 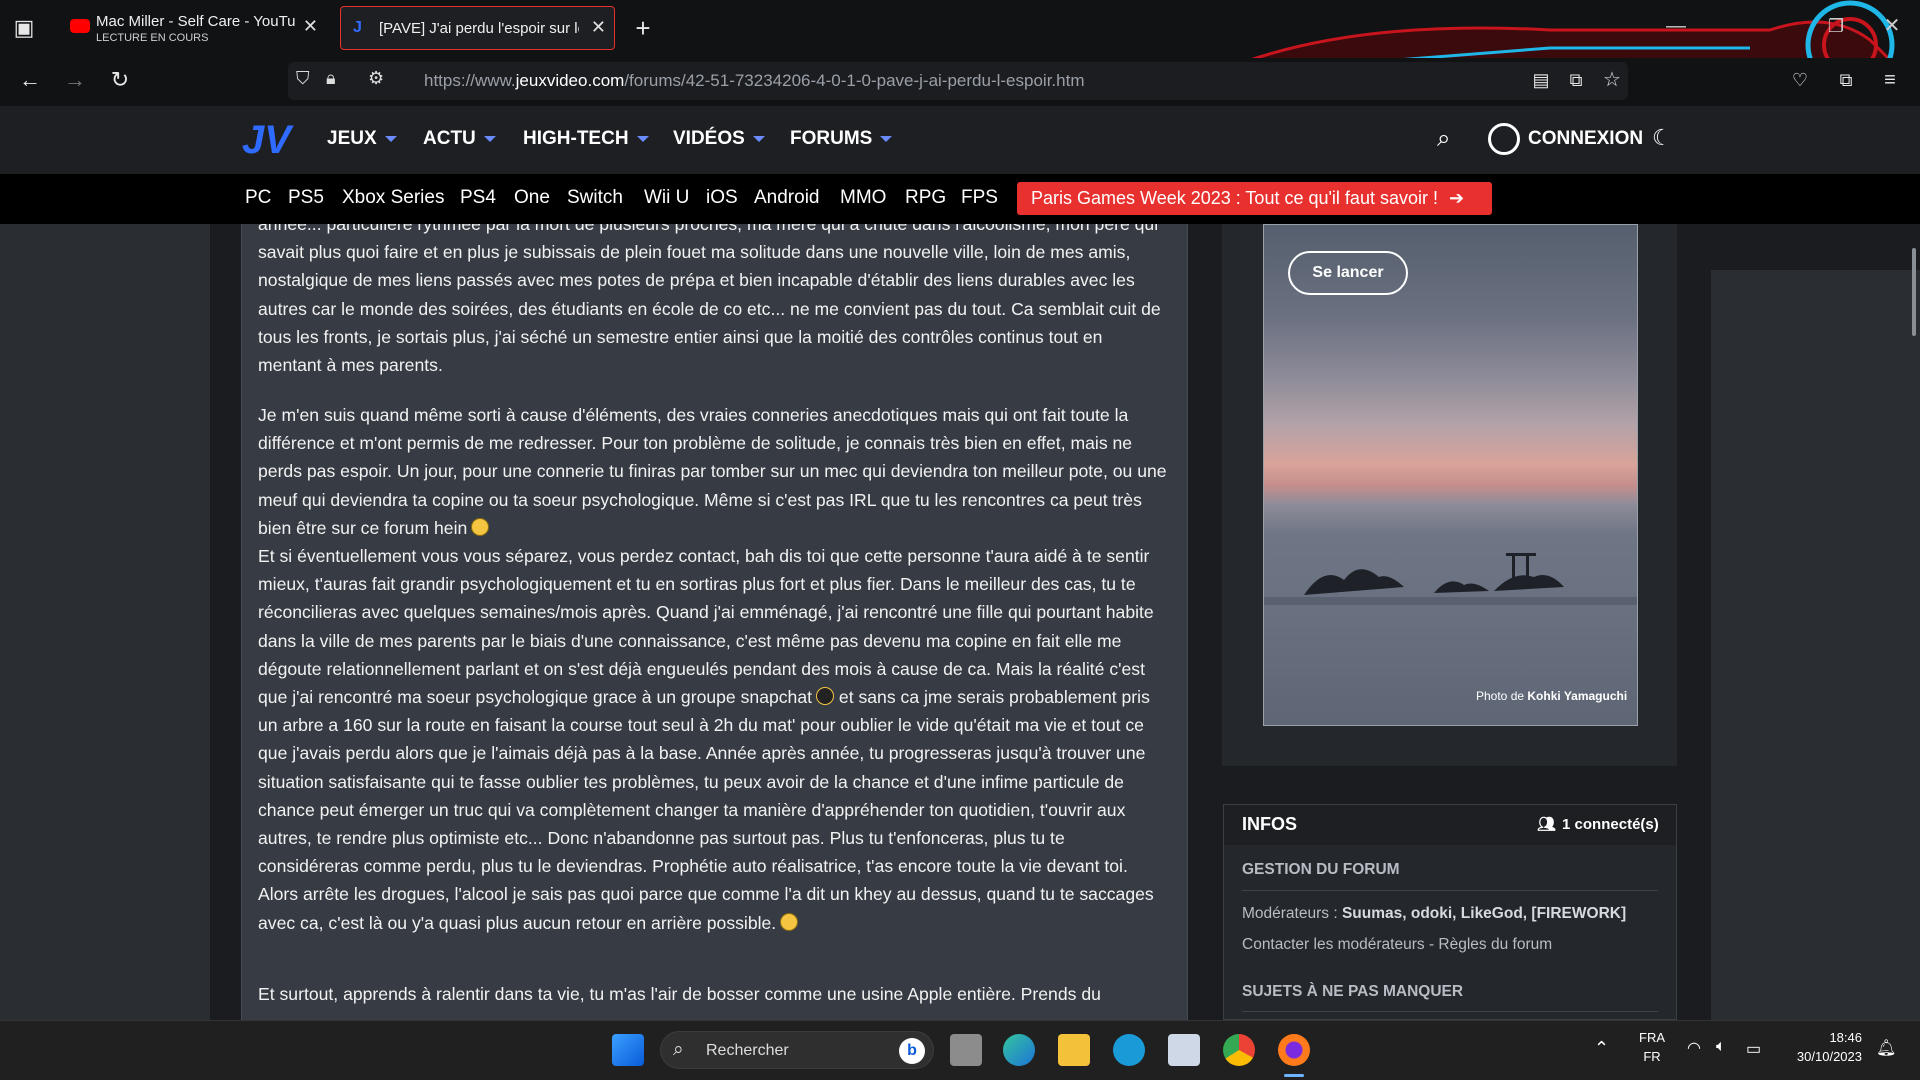 What do you see at coordinates (478, 198) in the screenshot?
I see `platform-ps4: PS4` at bounding box center [478, 198].